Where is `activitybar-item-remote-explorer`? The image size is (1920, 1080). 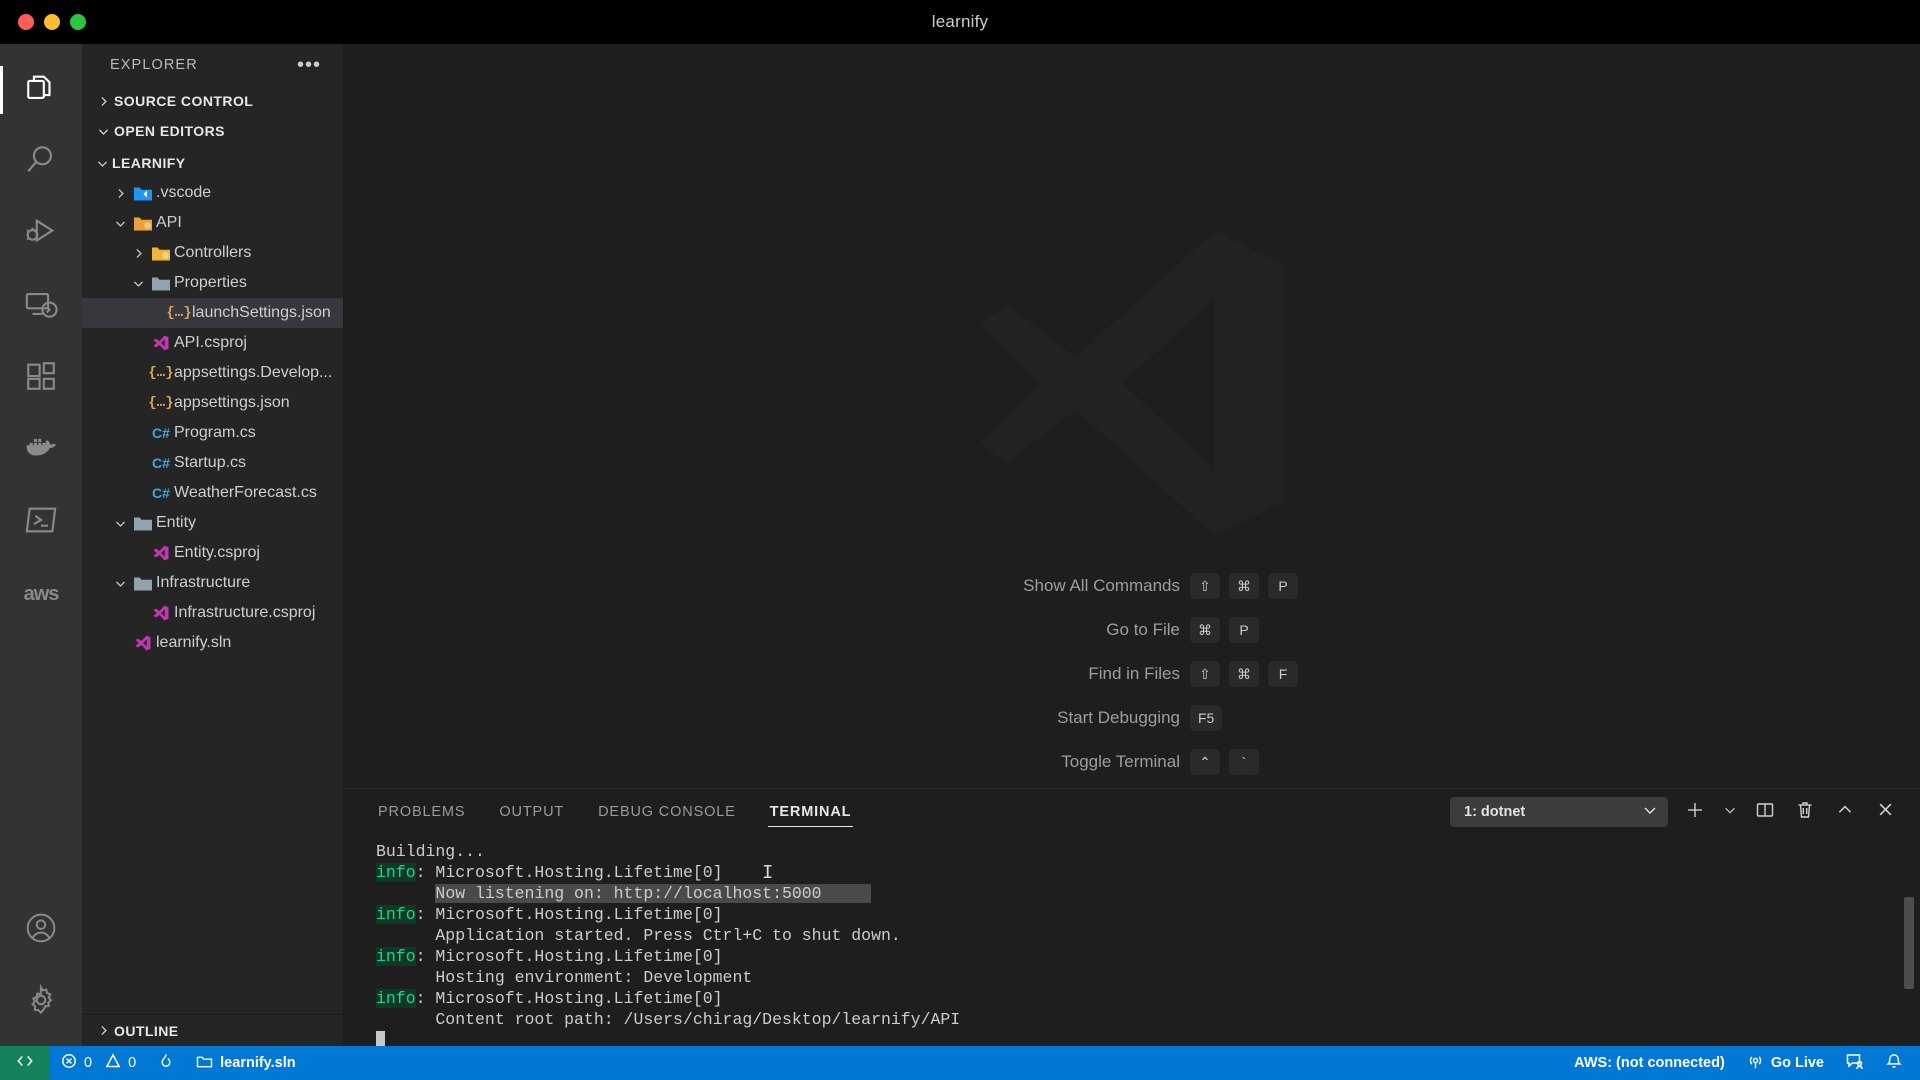
activitybar-item-remote-explorer is located at coordinates (41, 306).